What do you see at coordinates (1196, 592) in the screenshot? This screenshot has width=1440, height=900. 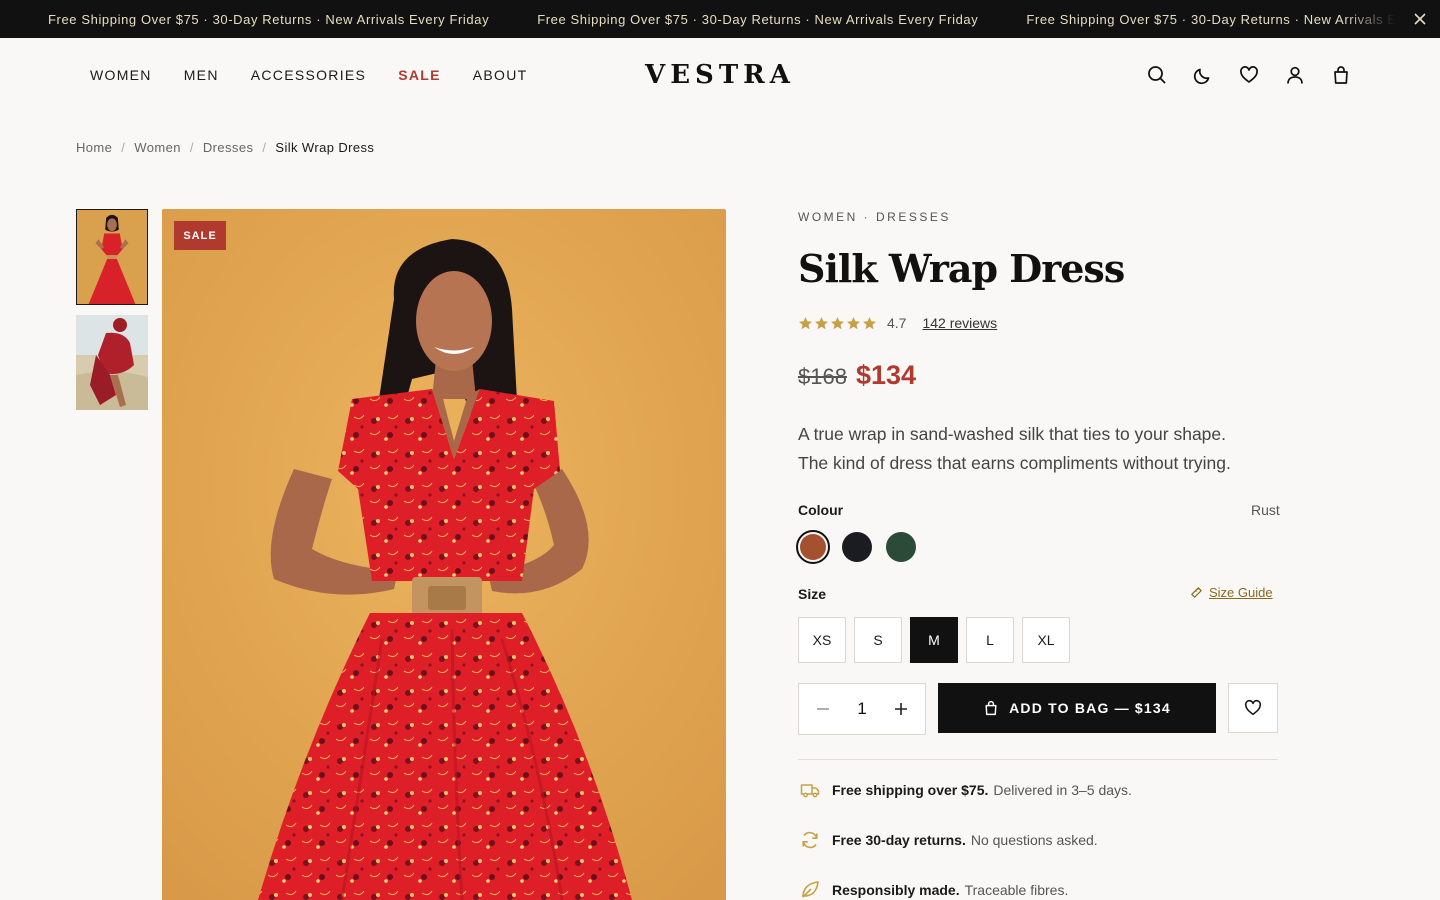 I see `ruler-icon` at bounding box center [1196, 592].